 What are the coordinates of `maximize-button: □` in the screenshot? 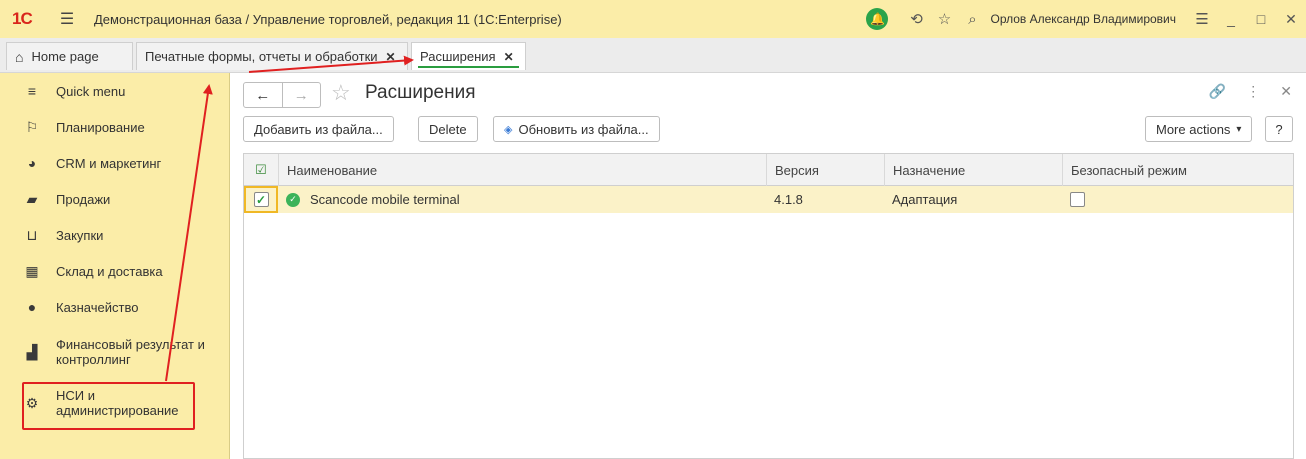 It's located at (1261, 19).